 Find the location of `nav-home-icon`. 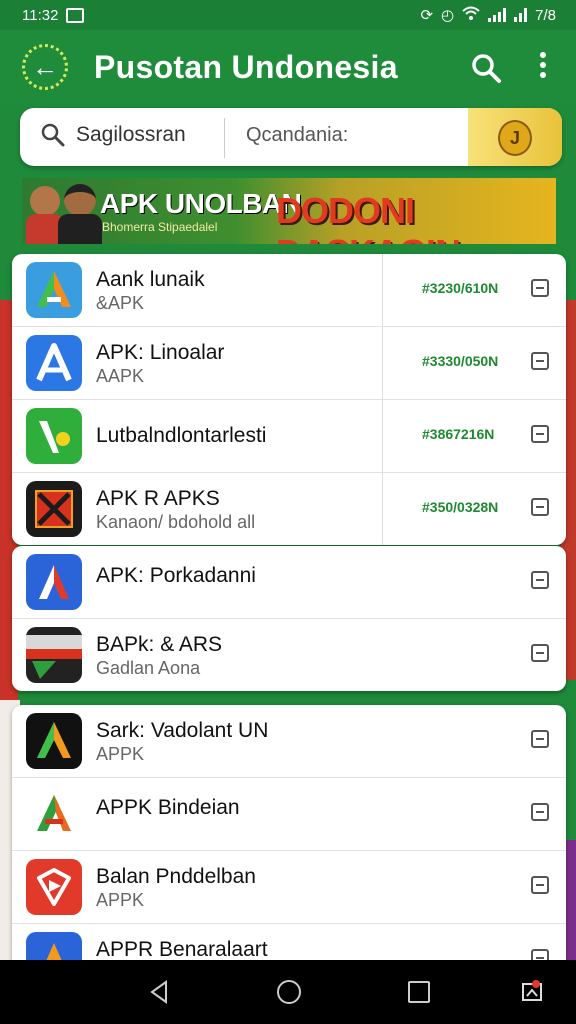

nav-home-icon is located at coordinates (289, 992).